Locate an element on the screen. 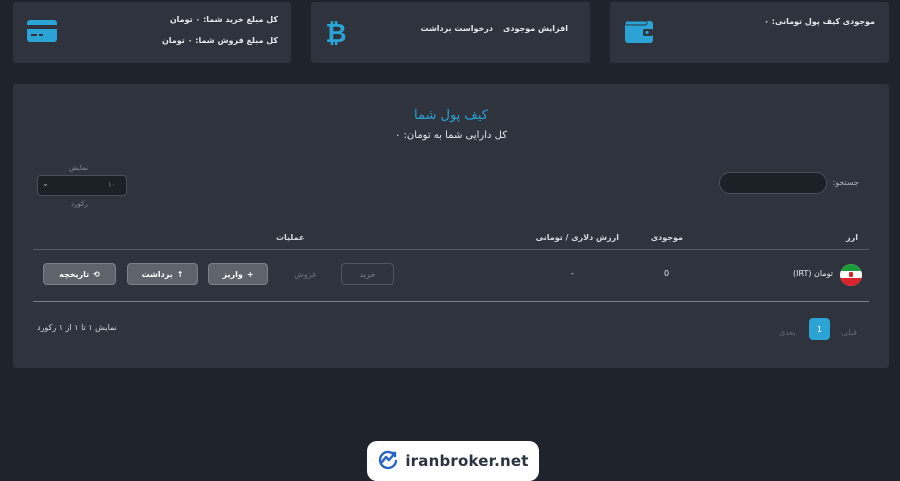  total-buy-text: کل مبلغ خرید شما: ۰ تومان is located at coordinates (223, 19).